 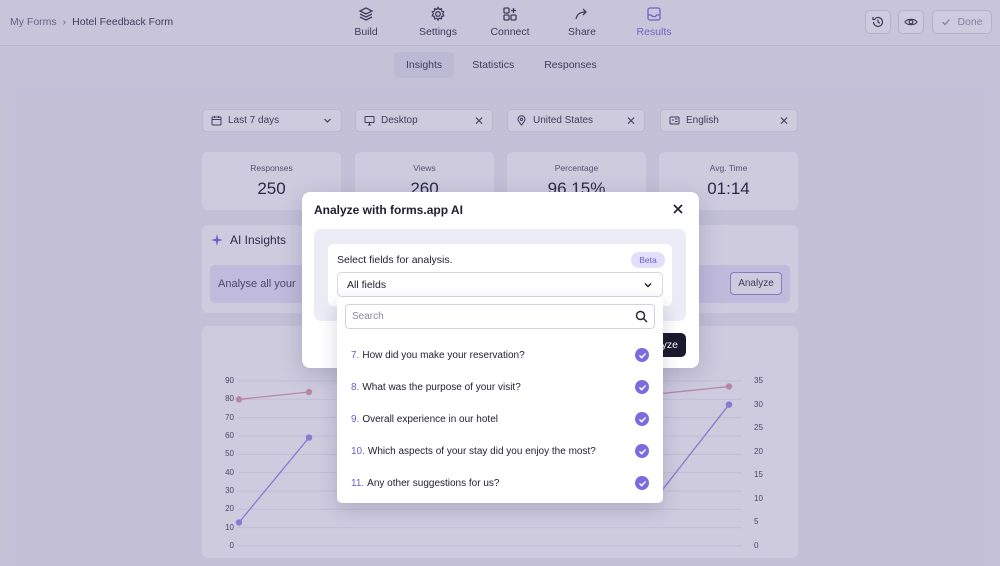 I want to click on close-icon, so click(x=678, y=209).